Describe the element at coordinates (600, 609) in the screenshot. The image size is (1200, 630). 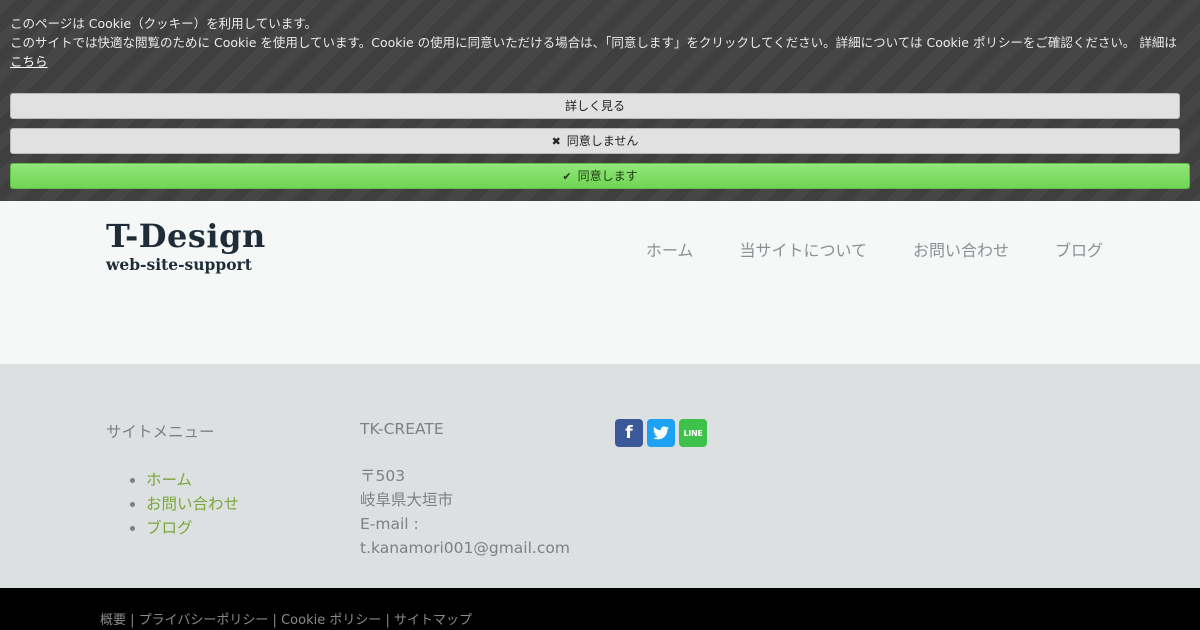
I see `footer-bottom-bar: 概要 | プライバシーポリシー | Cookie ポリシー | サイトマップ` at that location.